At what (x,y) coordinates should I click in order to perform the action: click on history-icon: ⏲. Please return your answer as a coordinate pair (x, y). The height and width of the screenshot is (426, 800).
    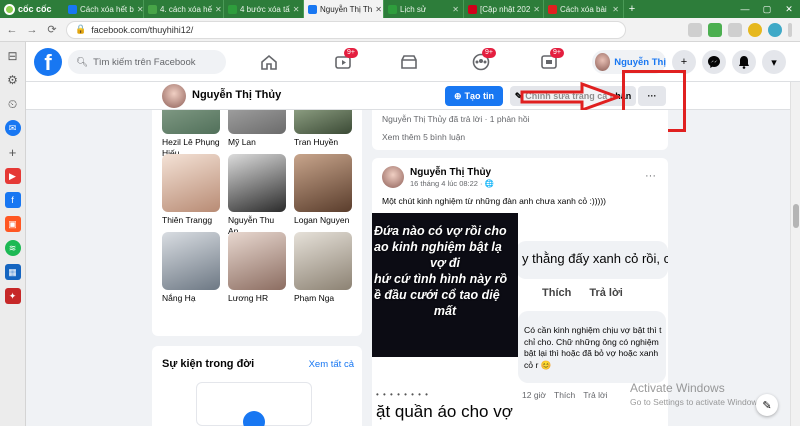
    Looking at the image, I should click on (13, 104).